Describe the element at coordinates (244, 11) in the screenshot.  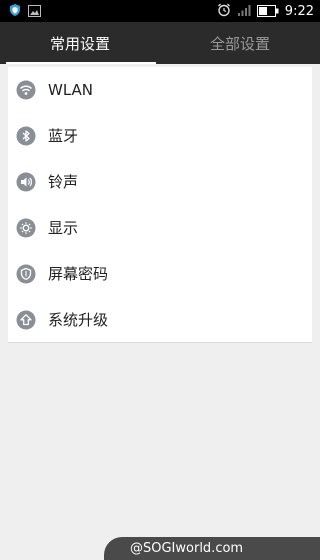
I see `signal-strength-icon` at that location.